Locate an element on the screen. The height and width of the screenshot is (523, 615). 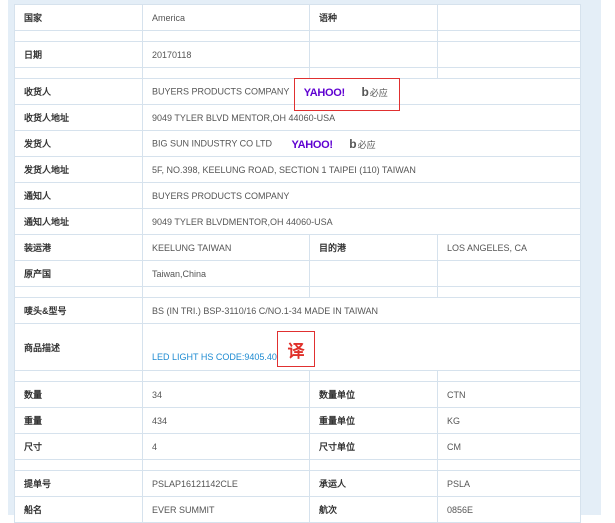
quantity-value: 34 is located at coordinates (226, 394).